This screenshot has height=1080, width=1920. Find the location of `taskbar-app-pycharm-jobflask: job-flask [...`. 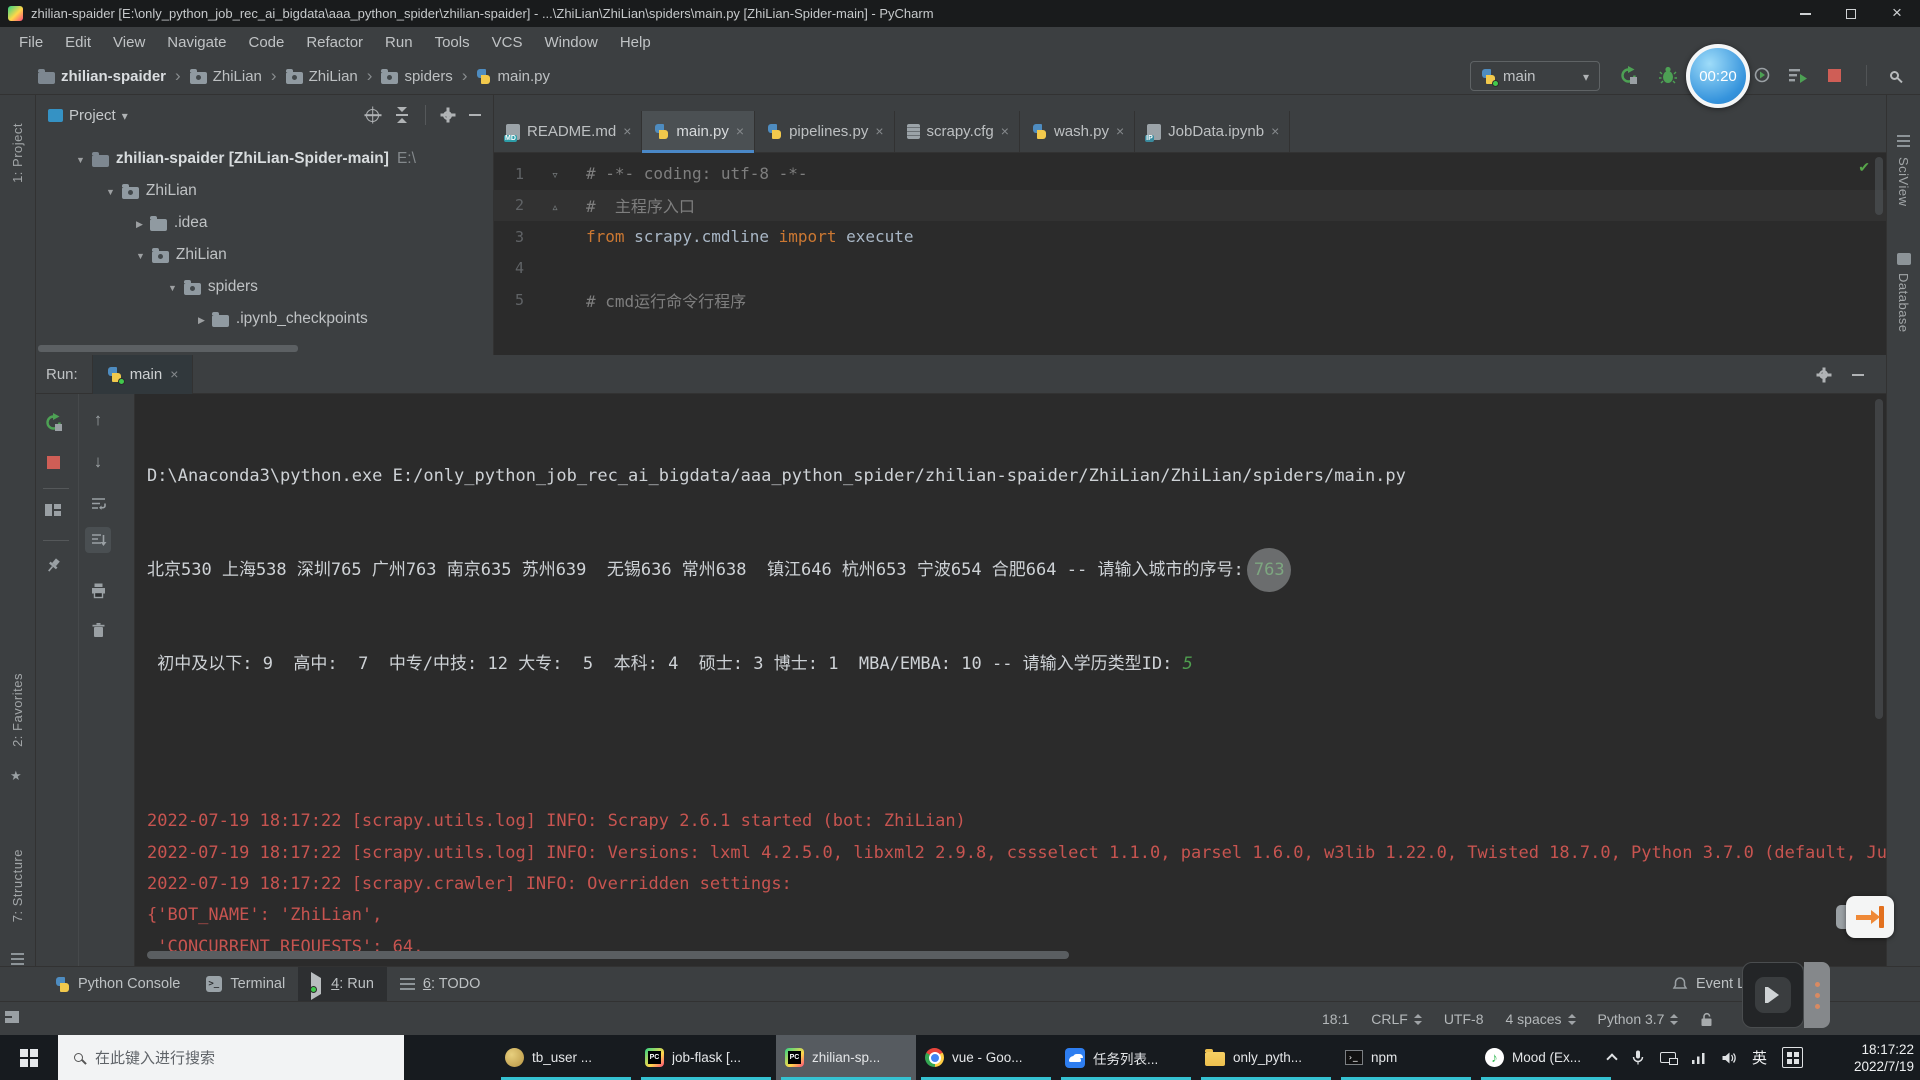

taskbar-app-pycharm-jobflask: job-flask [... is located at coordinates (706, 1057).